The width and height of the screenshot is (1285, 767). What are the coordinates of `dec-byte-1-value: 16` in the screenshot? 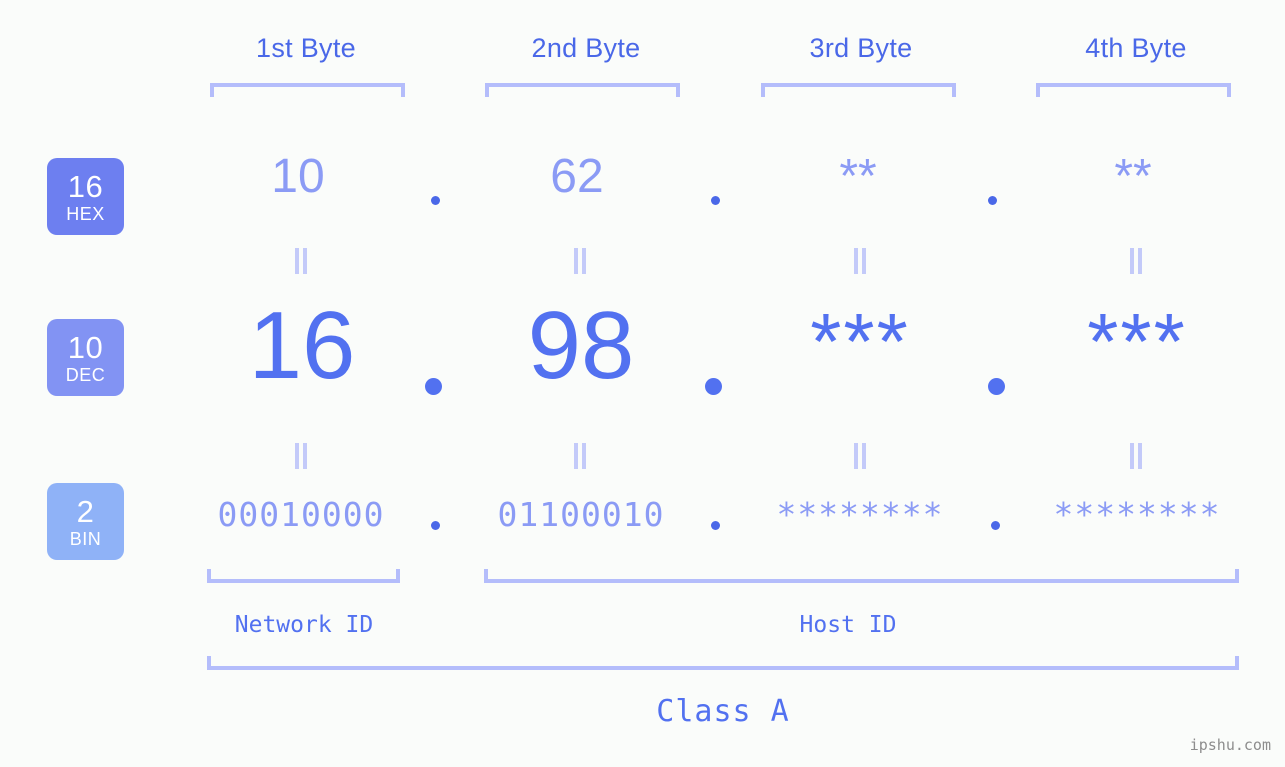 It's located at (302, 345).